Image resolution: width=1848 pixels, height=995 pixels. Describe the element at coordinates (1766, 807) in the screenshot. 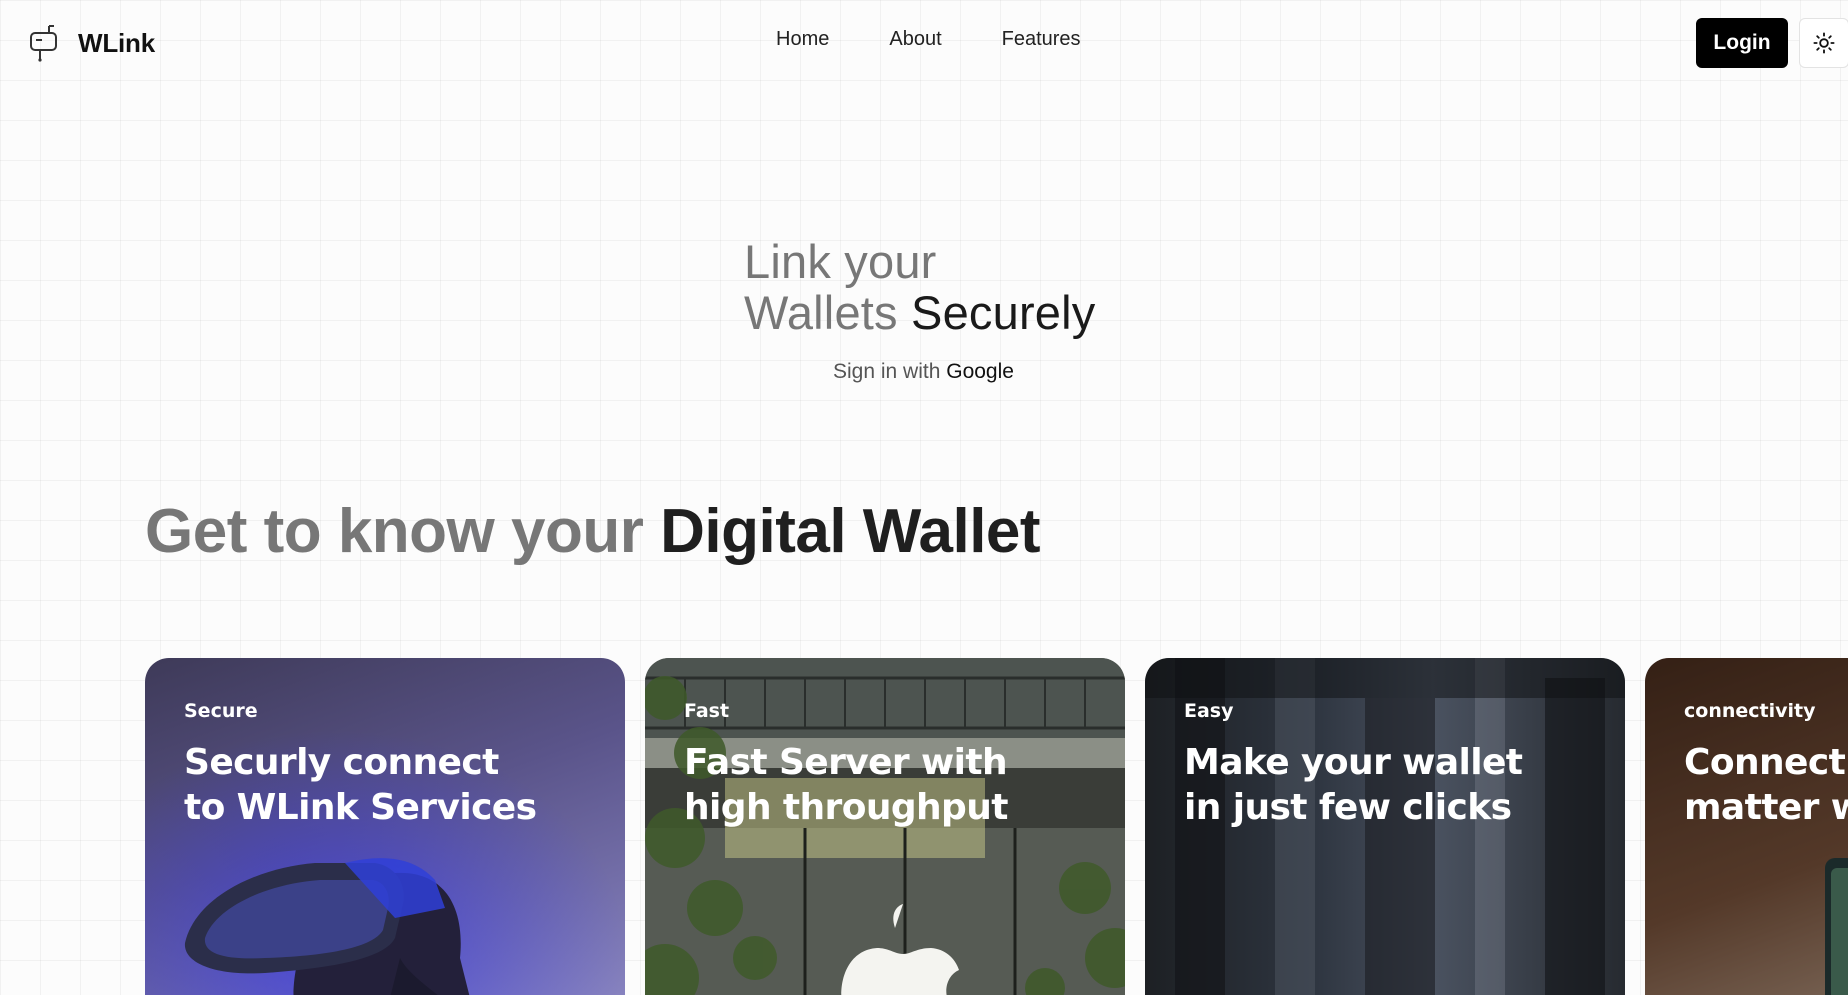

I see `card-headline-line2: matter wh` at that location.